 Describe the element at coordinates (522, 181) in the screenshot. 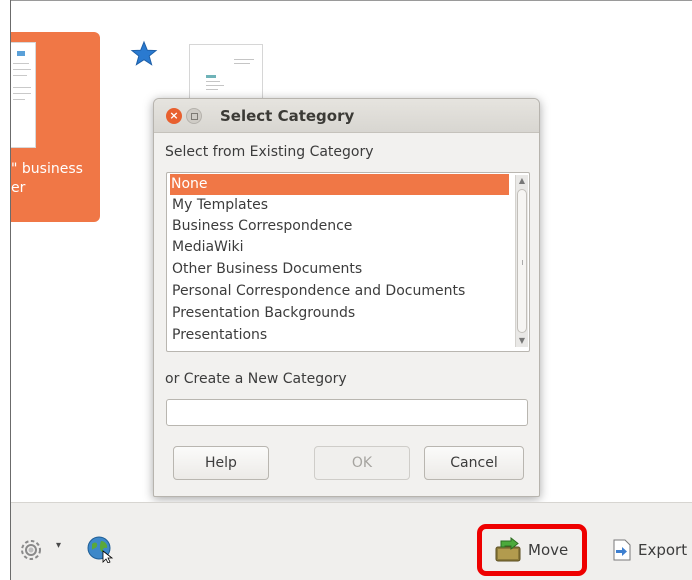

I see `scroll-up-icon: ▲` at that location.